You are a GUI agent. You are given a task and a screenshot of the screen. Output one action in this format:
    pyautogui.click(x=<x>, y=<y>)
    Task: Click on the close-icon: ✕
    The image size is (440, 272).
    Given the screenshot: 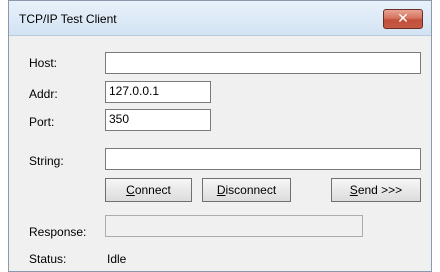 What is the action you would take?
    pyautogui.click(x=403, y=18)
    